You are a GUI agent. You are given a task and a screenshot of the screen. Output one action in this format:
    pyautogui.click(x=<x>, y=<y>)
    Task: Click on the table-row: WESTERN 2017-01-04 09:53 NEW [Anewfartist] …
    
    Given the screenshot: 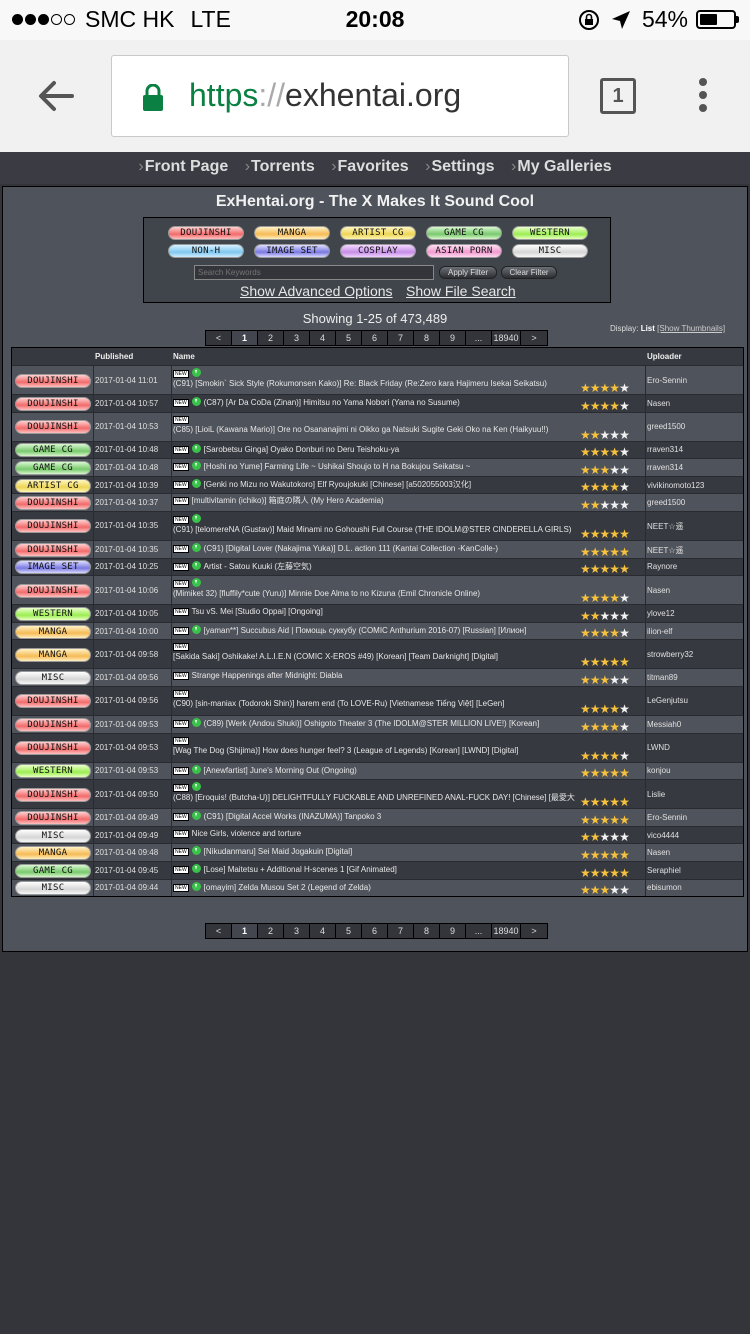 What is the action you would take?
    pyautogui.click(x=377, y=770)
    